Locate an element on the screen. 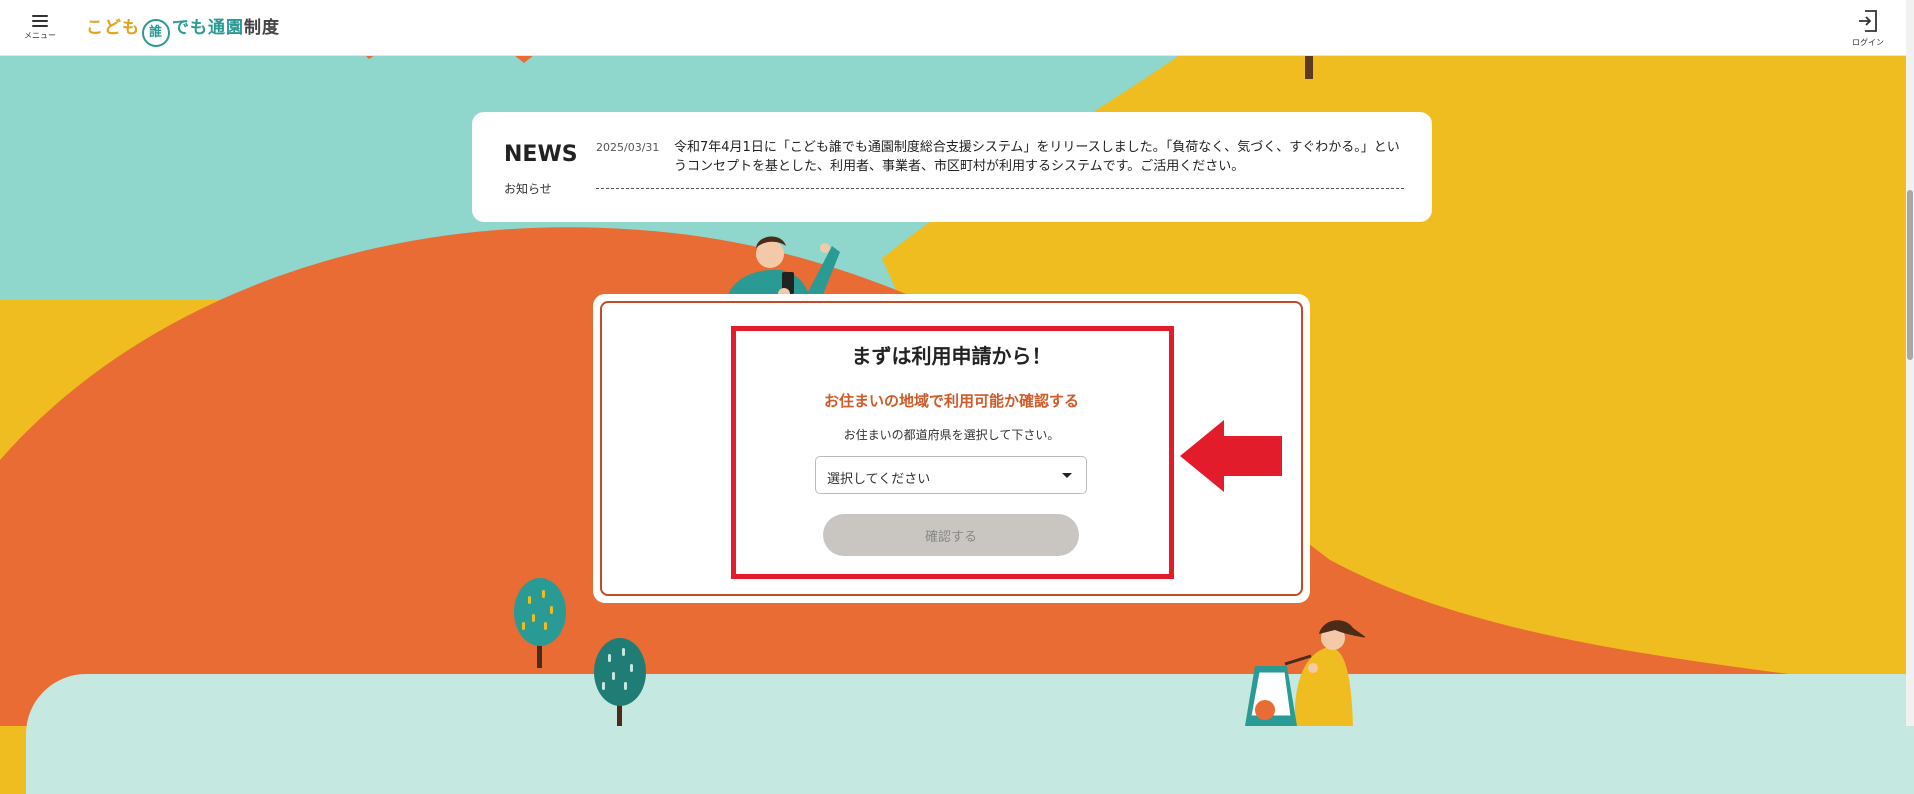 The width and height of the screenshot is (1914, 794). arrow-left-icon is located at coordinates (1231, 456).